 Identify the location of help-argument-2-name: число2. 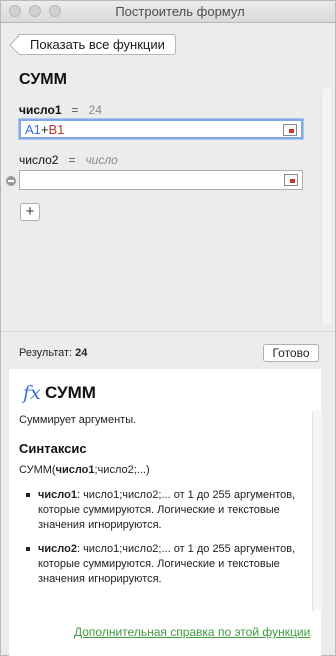
(57, 549).